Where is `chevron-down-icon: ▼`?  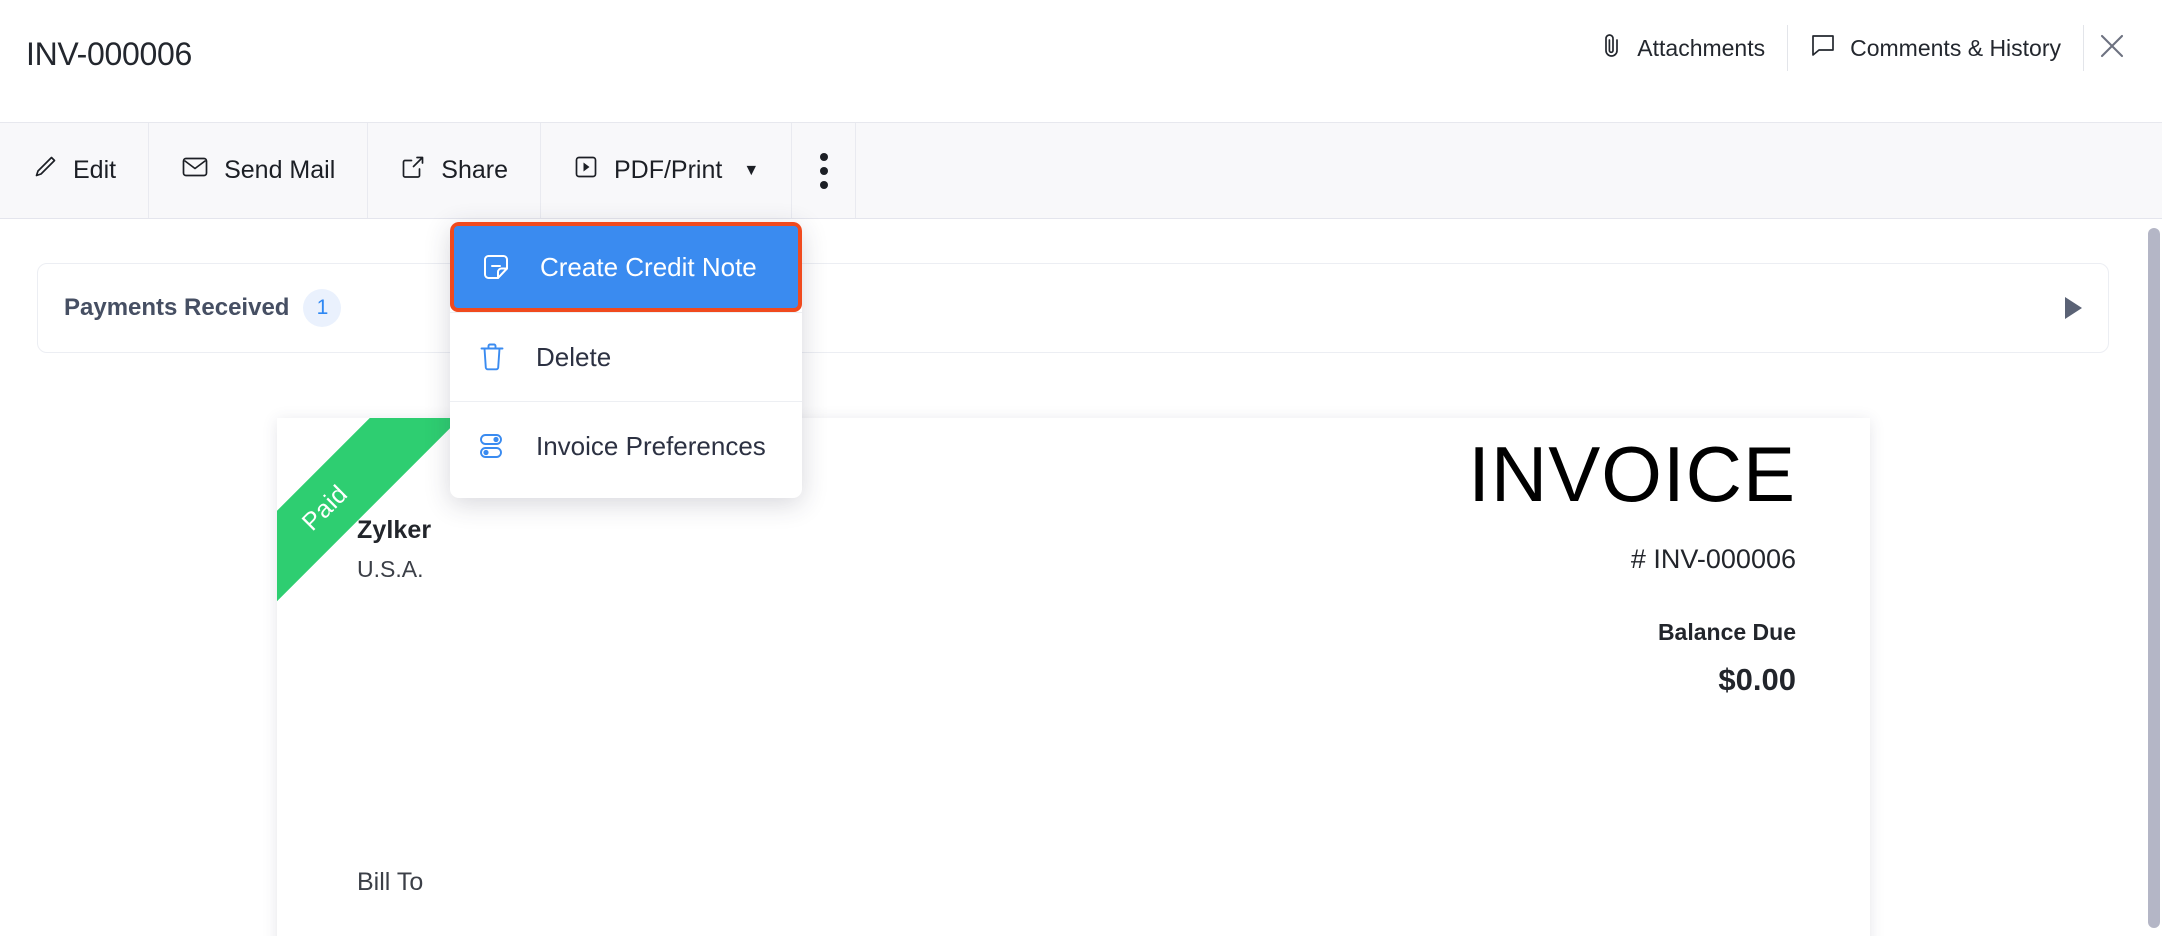 chevron-down-icon: ▼ is located at coordinates (751, 170).